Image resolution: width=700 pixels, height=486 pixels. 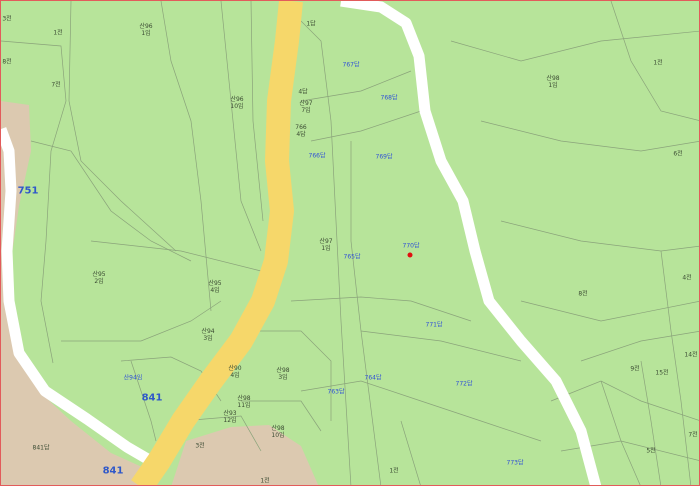 What do you see at coordinates (310, 24) in the screenshot?
I see `lot-label: 1답` at bounding box center [310, 24].